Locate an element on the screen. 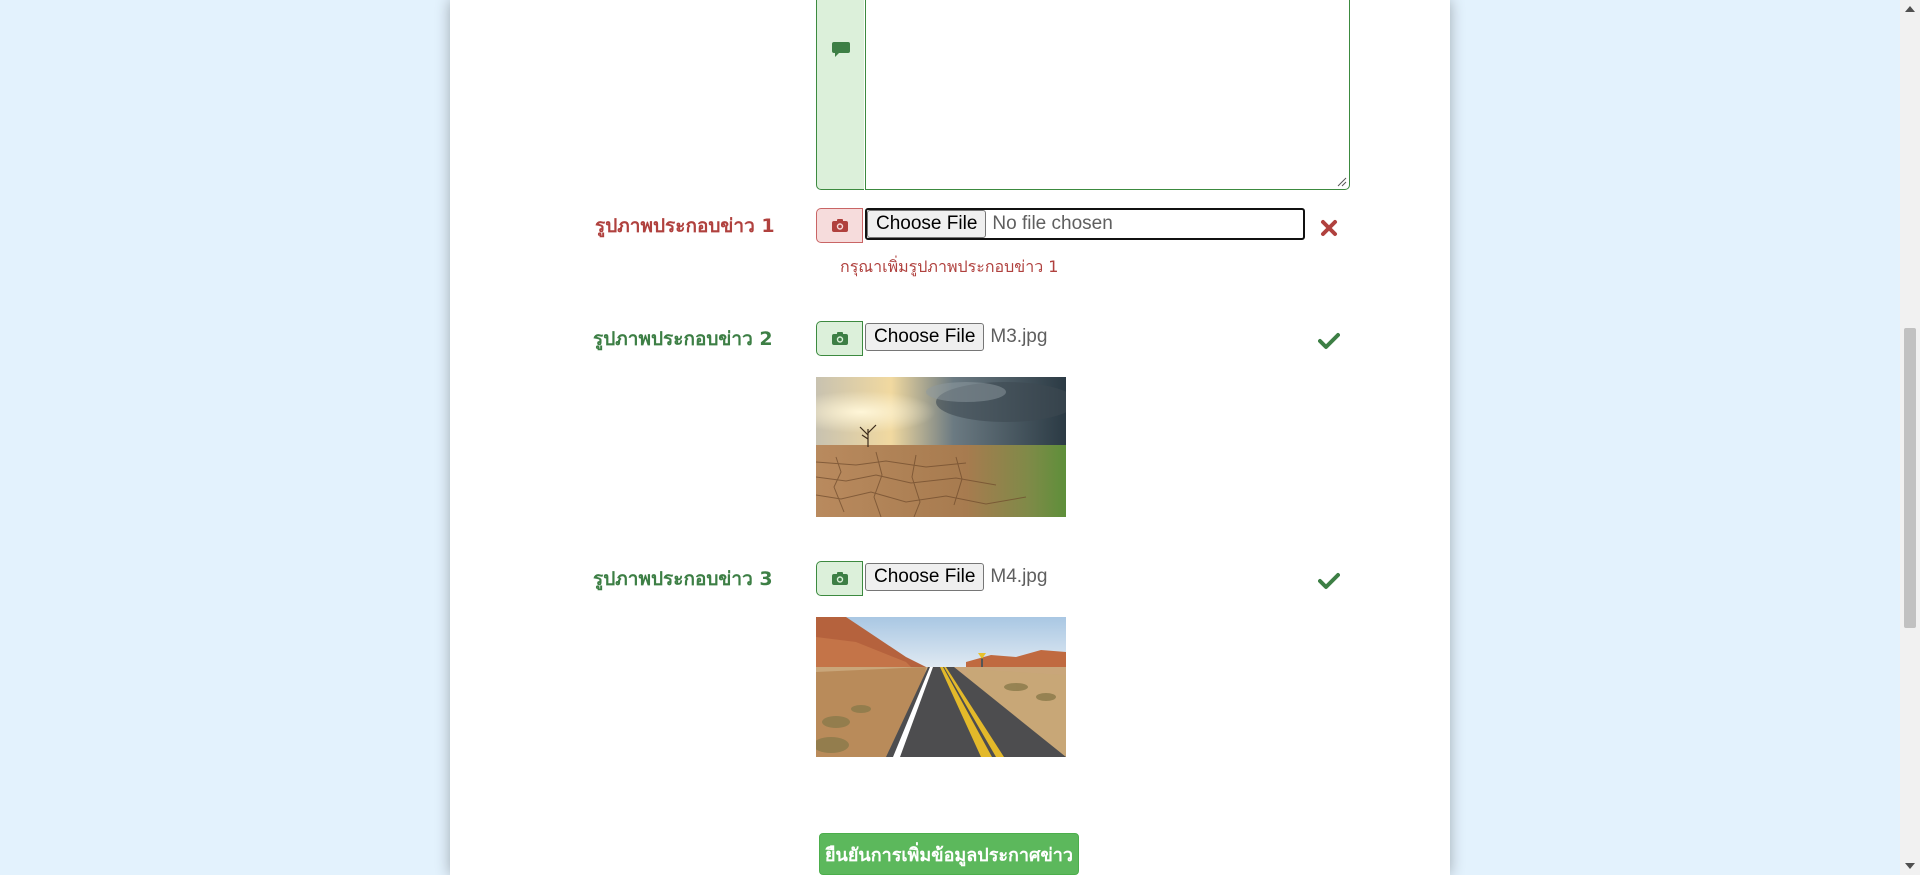  times-icon is located at coordinates (1329, 228).